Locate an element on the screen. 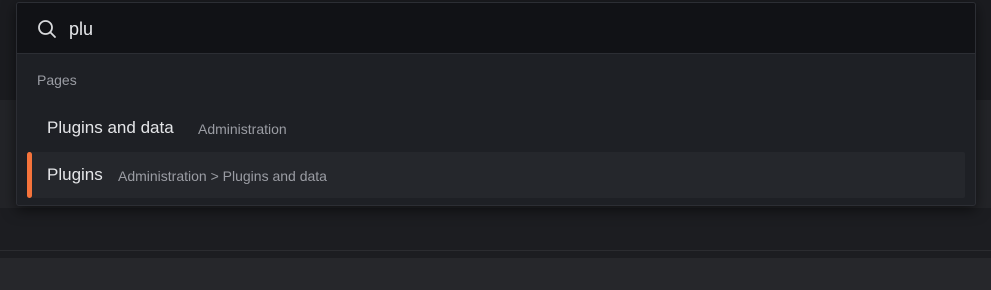  background-divider is located at coordinates (495, 250).